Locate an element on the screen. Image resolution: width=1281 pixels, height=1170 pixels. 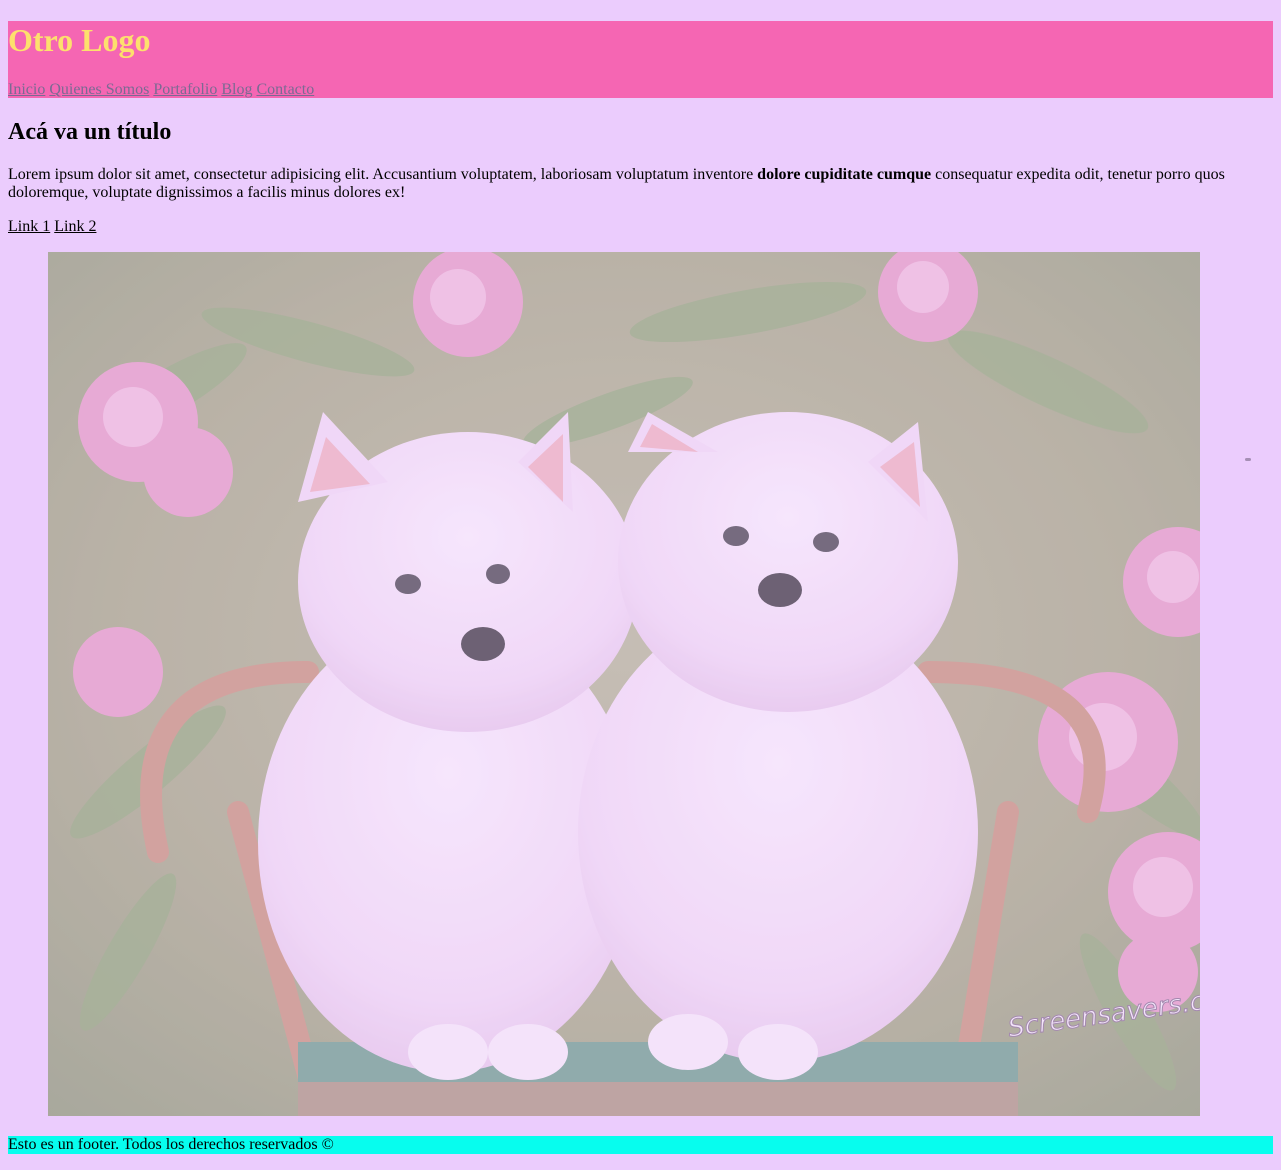
site-logo: Otro Logo is located at coordinates (79, 40).